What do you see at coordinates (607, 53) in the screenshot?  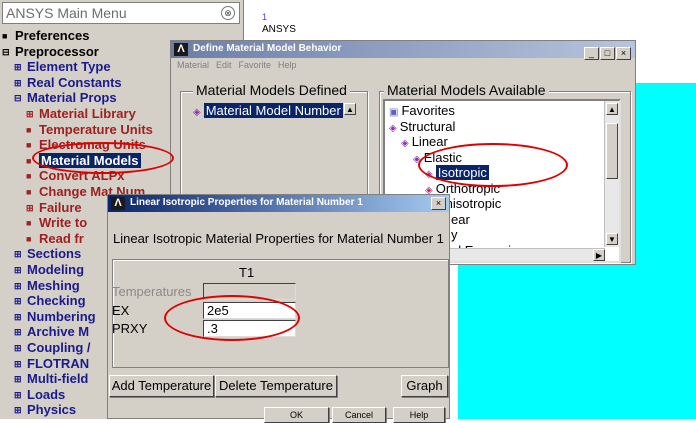 I see `maximize-button: □` at bounding box center [607, 53].